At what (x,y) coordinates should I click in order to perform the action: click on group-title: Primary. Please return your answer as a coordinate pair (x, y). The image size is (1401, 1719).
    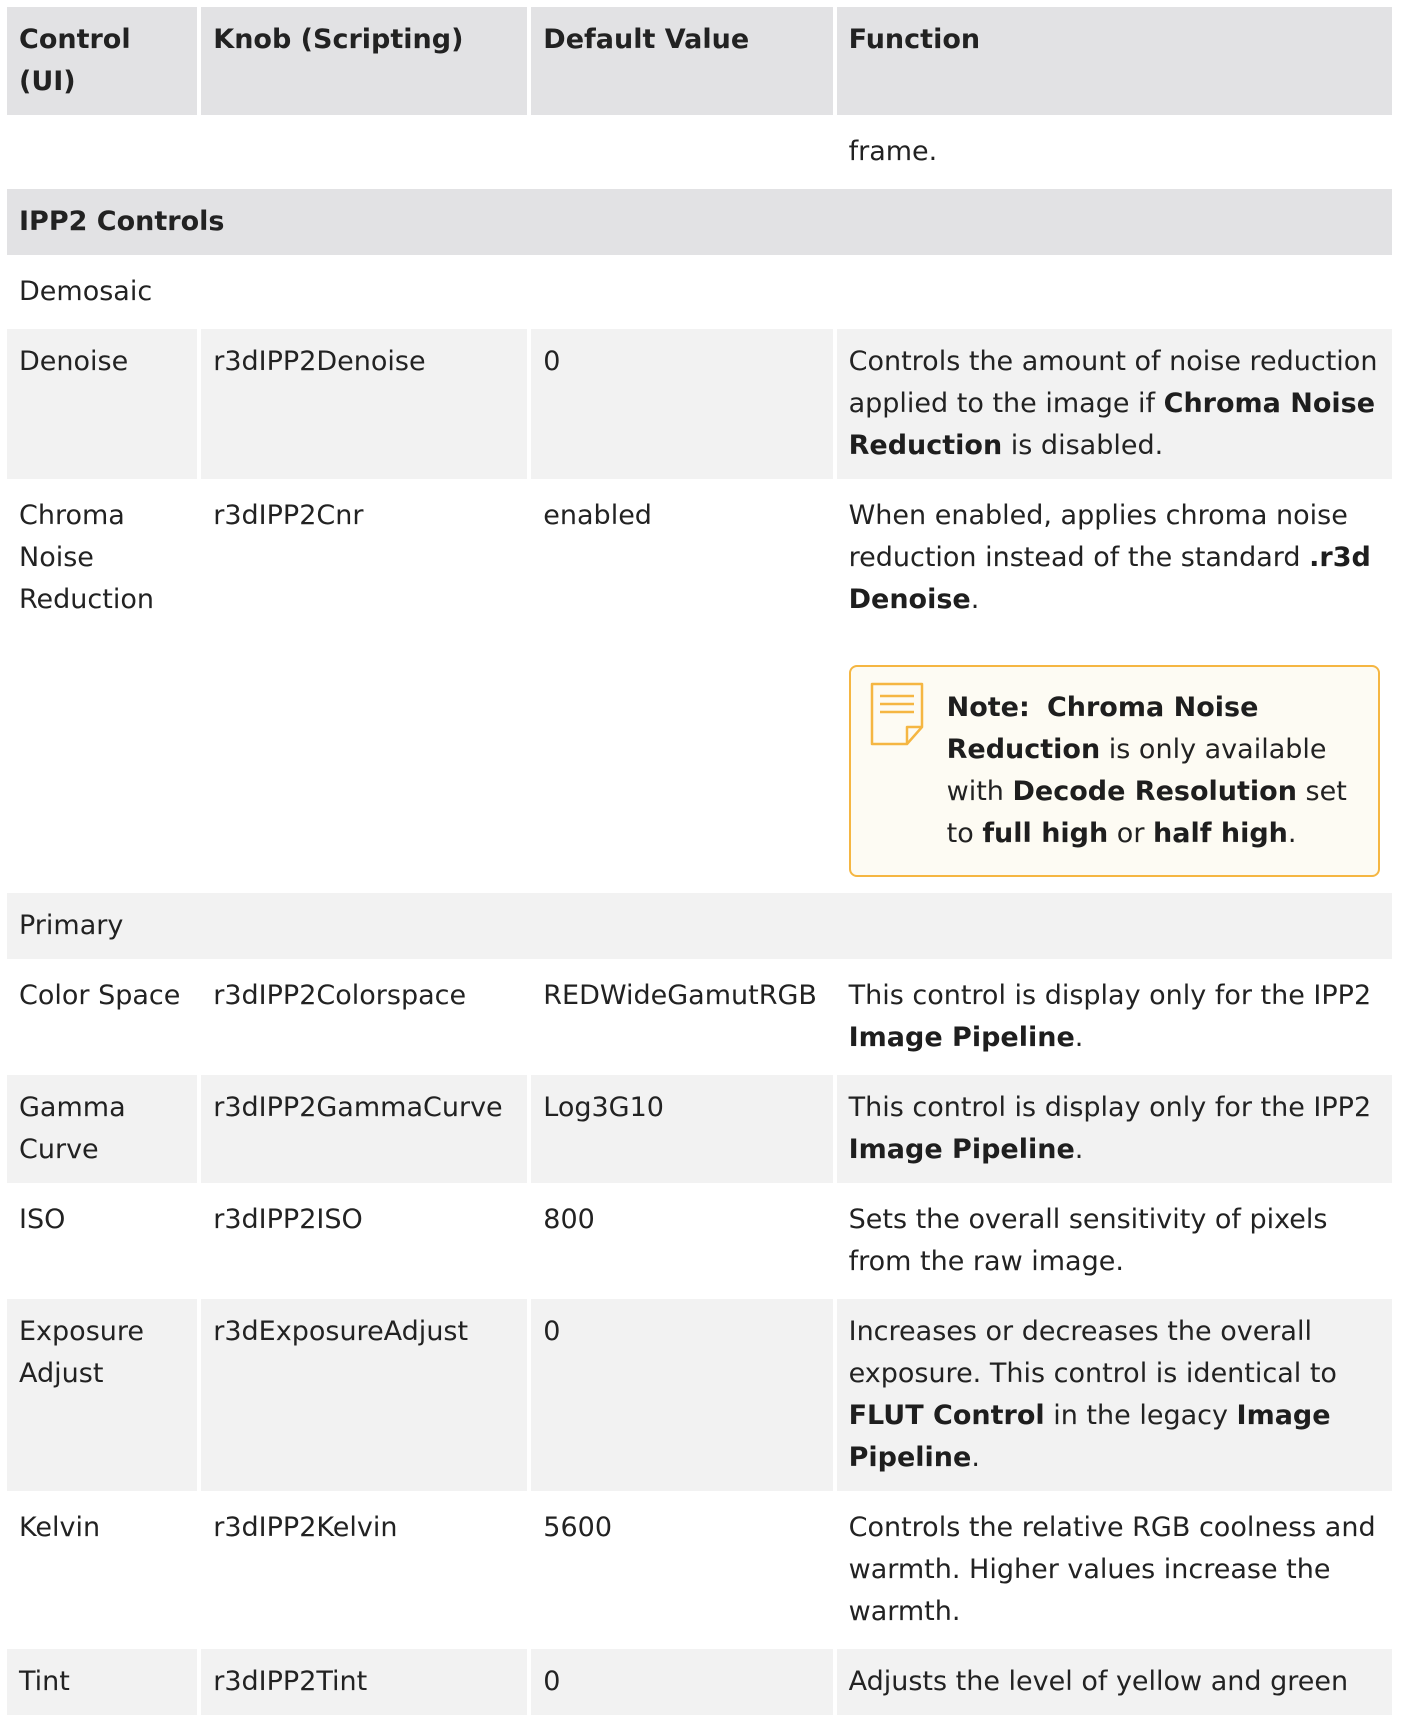
    Looking at the image, I should click on (699, 926).